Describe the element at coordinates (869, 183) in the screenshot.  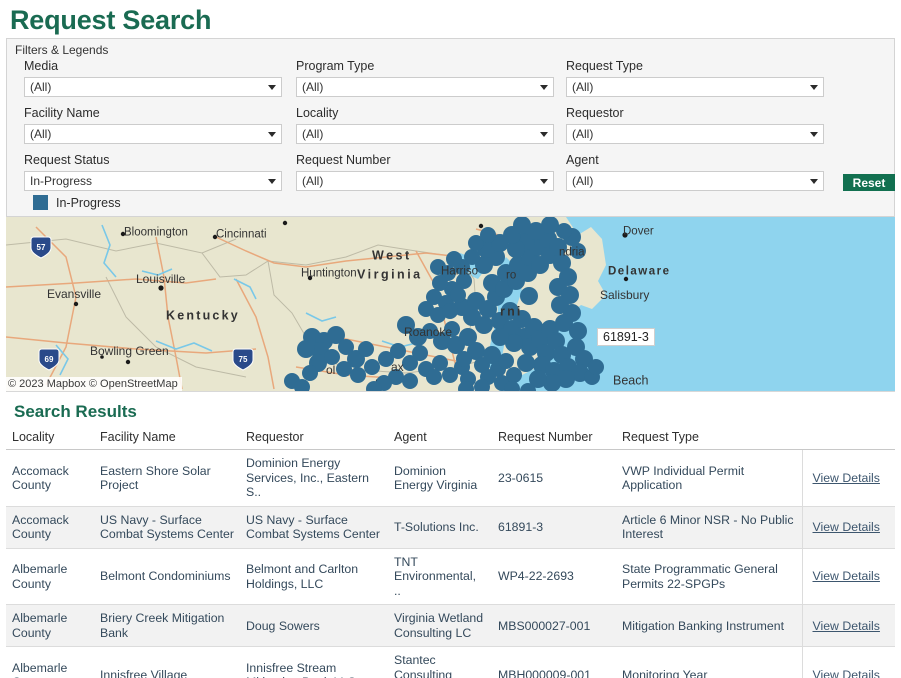
I see `reset-button: Reset` at that location.